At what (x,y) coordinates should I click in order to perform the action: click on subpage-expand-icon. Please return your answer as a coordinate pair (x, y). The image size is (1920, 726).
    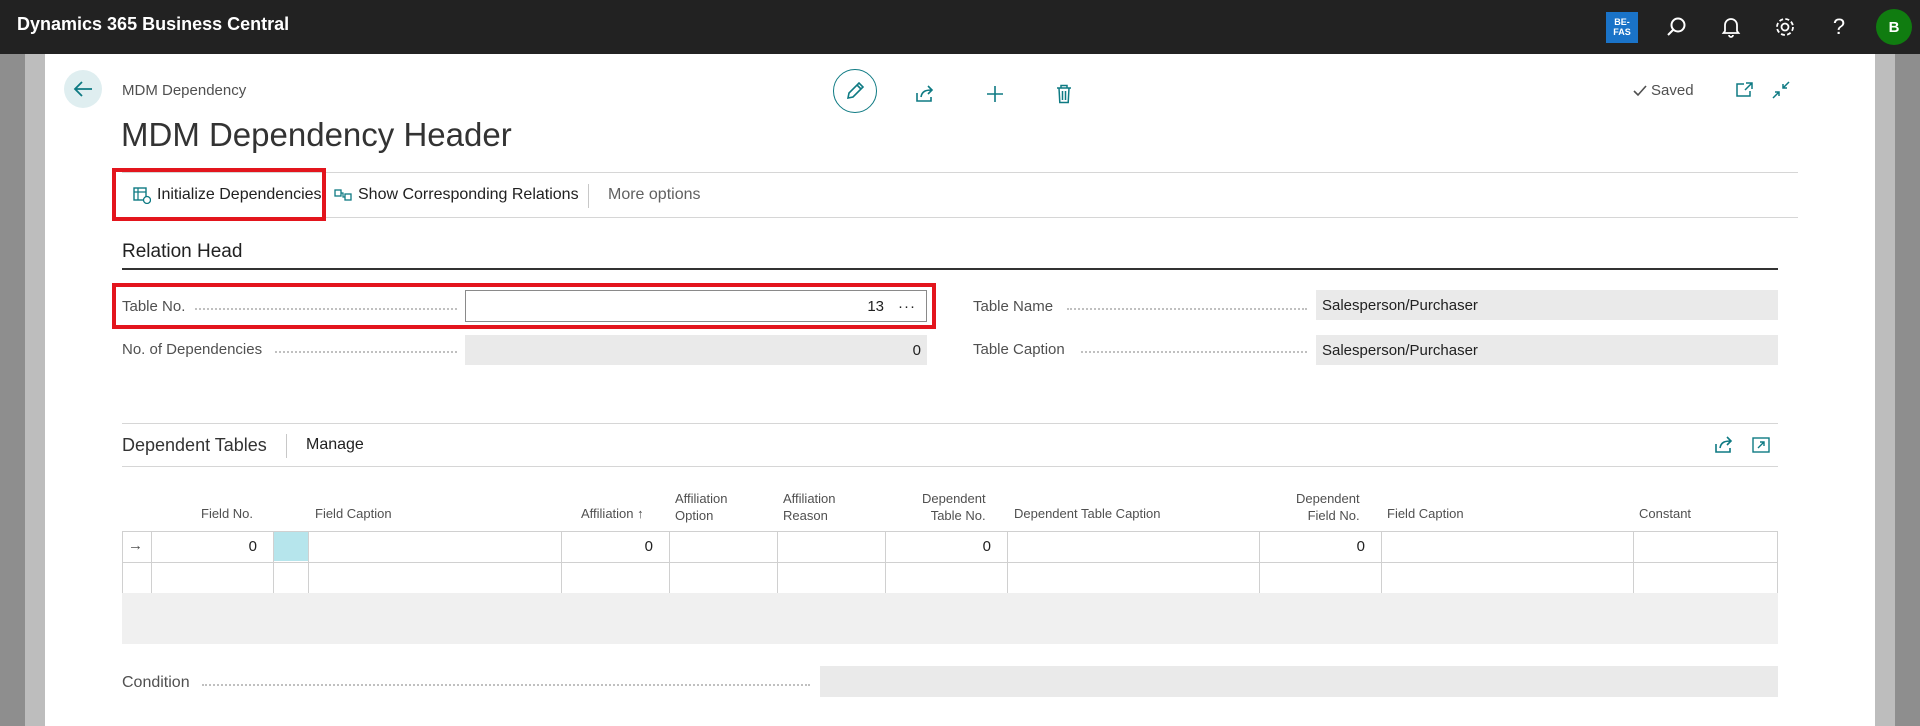
    Looking at the image, I should click on (1761, 445).